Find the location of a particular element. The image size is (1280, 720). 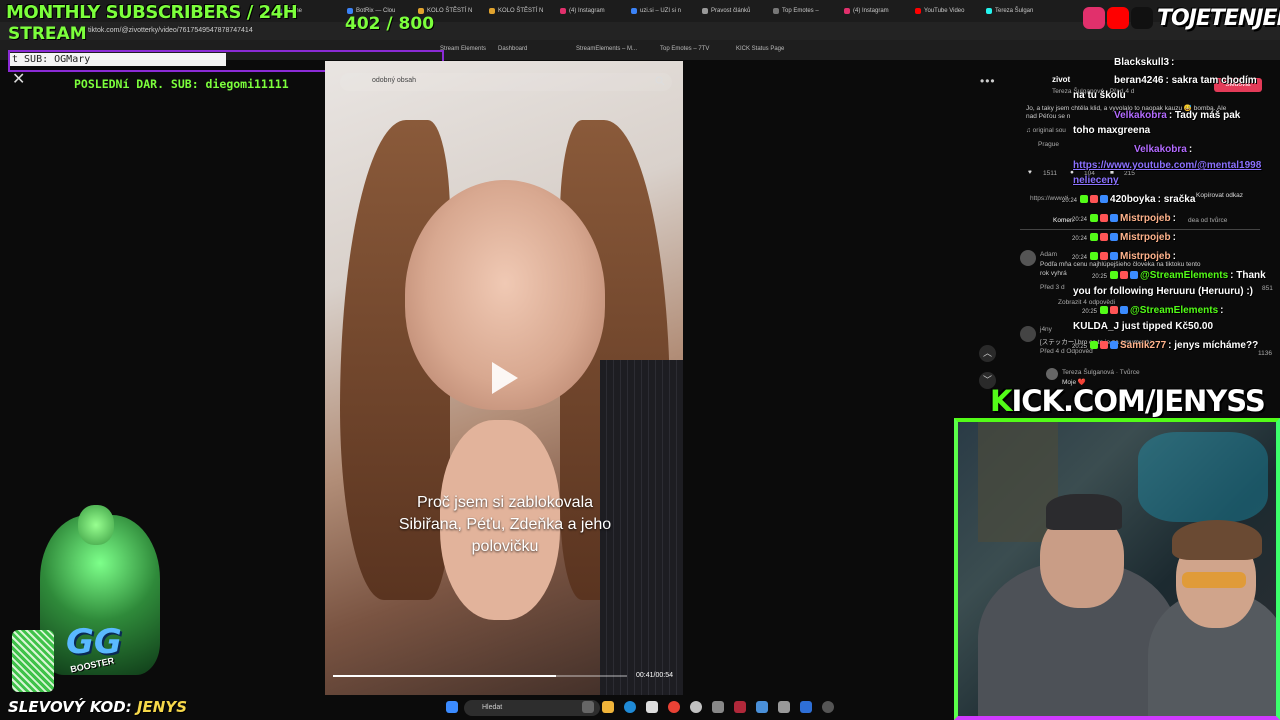

task-view-icon is located at coordinates (588, 707).